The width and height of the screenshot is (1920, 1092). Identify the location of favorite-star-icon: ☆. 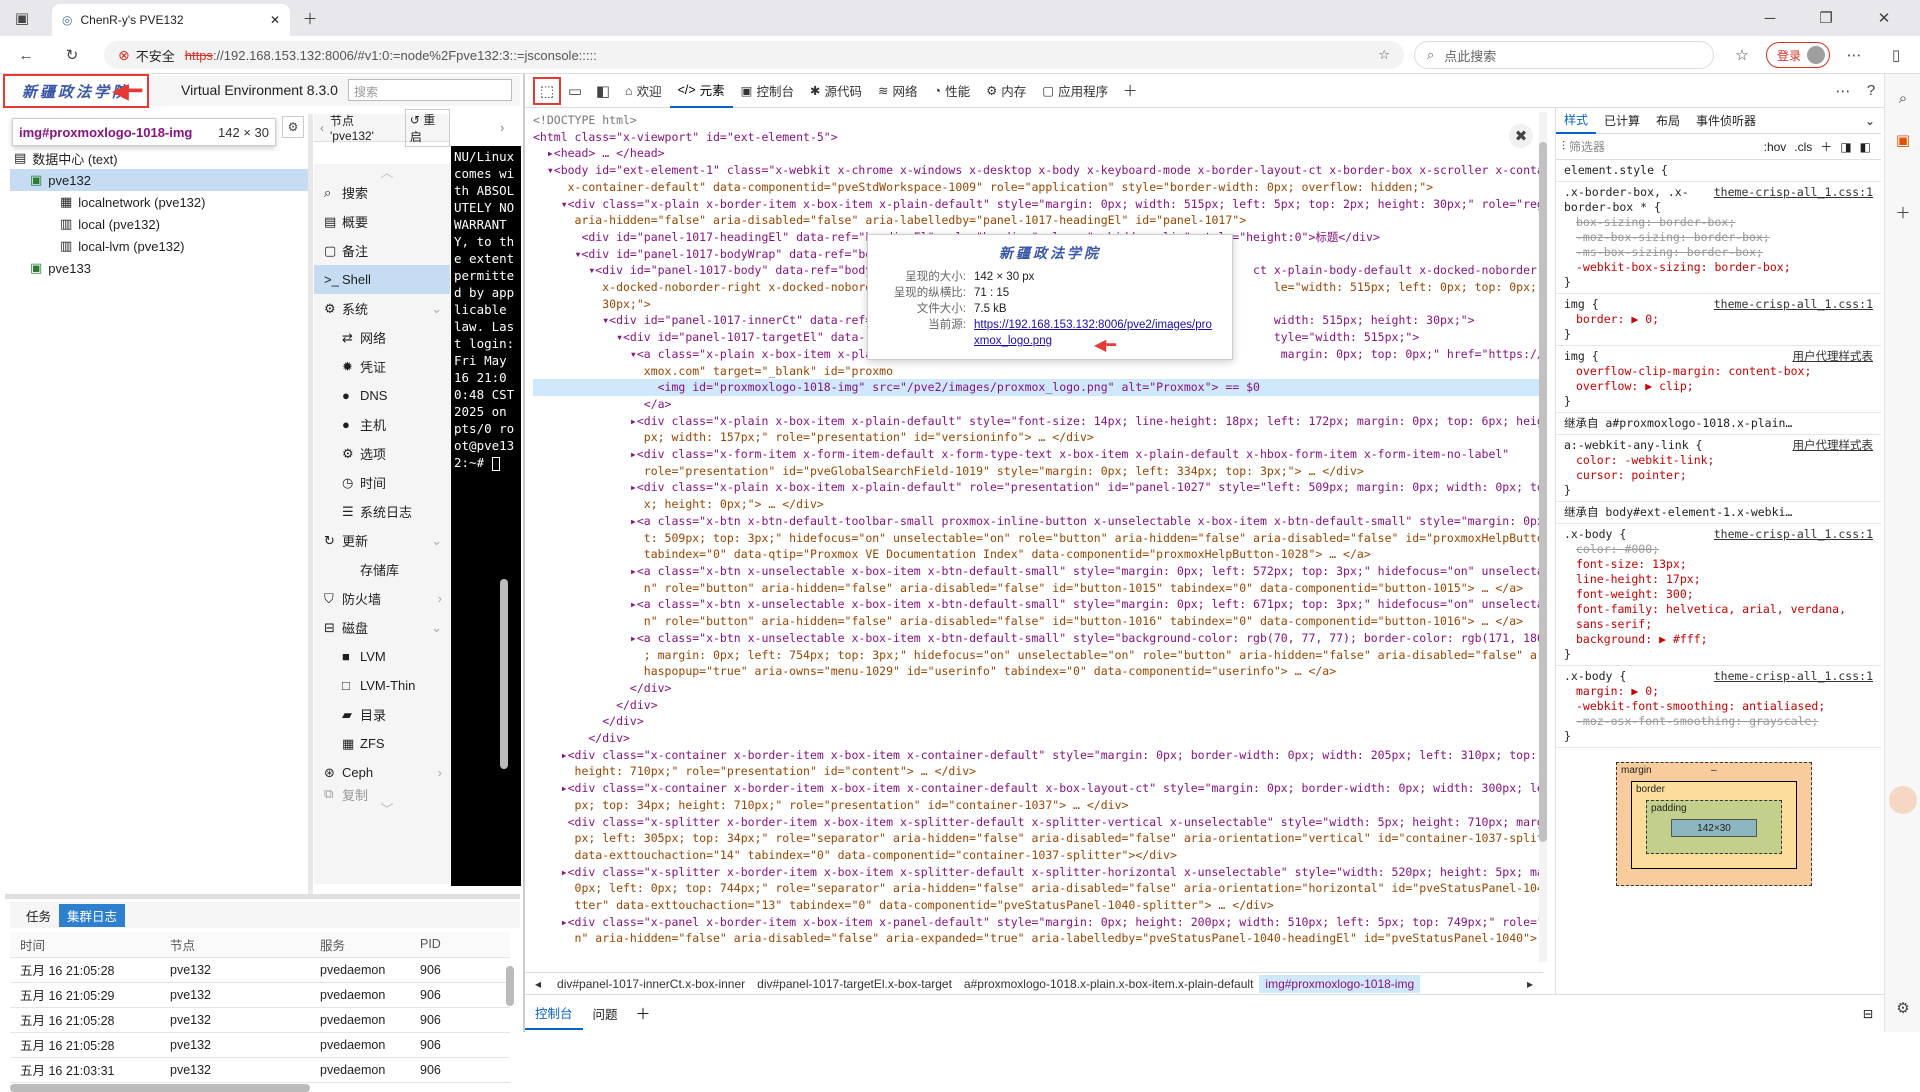
(1384, 55).